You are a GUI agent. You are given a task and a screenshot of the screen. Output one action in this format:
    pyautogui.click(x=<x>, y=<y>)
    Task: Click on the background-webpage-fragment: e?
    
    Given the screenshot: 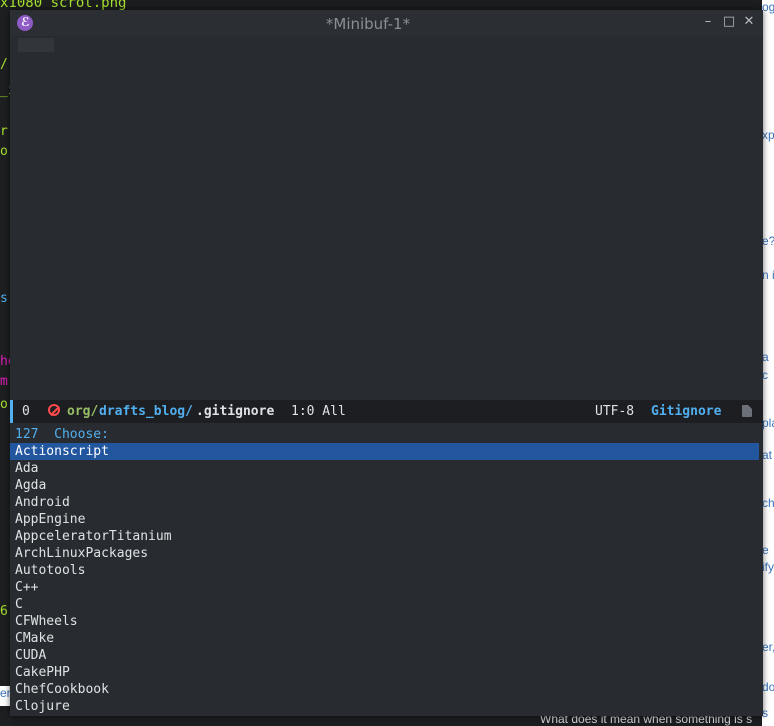 What is the action you would take?
    pyautogui.click(x=768, y=241)
    